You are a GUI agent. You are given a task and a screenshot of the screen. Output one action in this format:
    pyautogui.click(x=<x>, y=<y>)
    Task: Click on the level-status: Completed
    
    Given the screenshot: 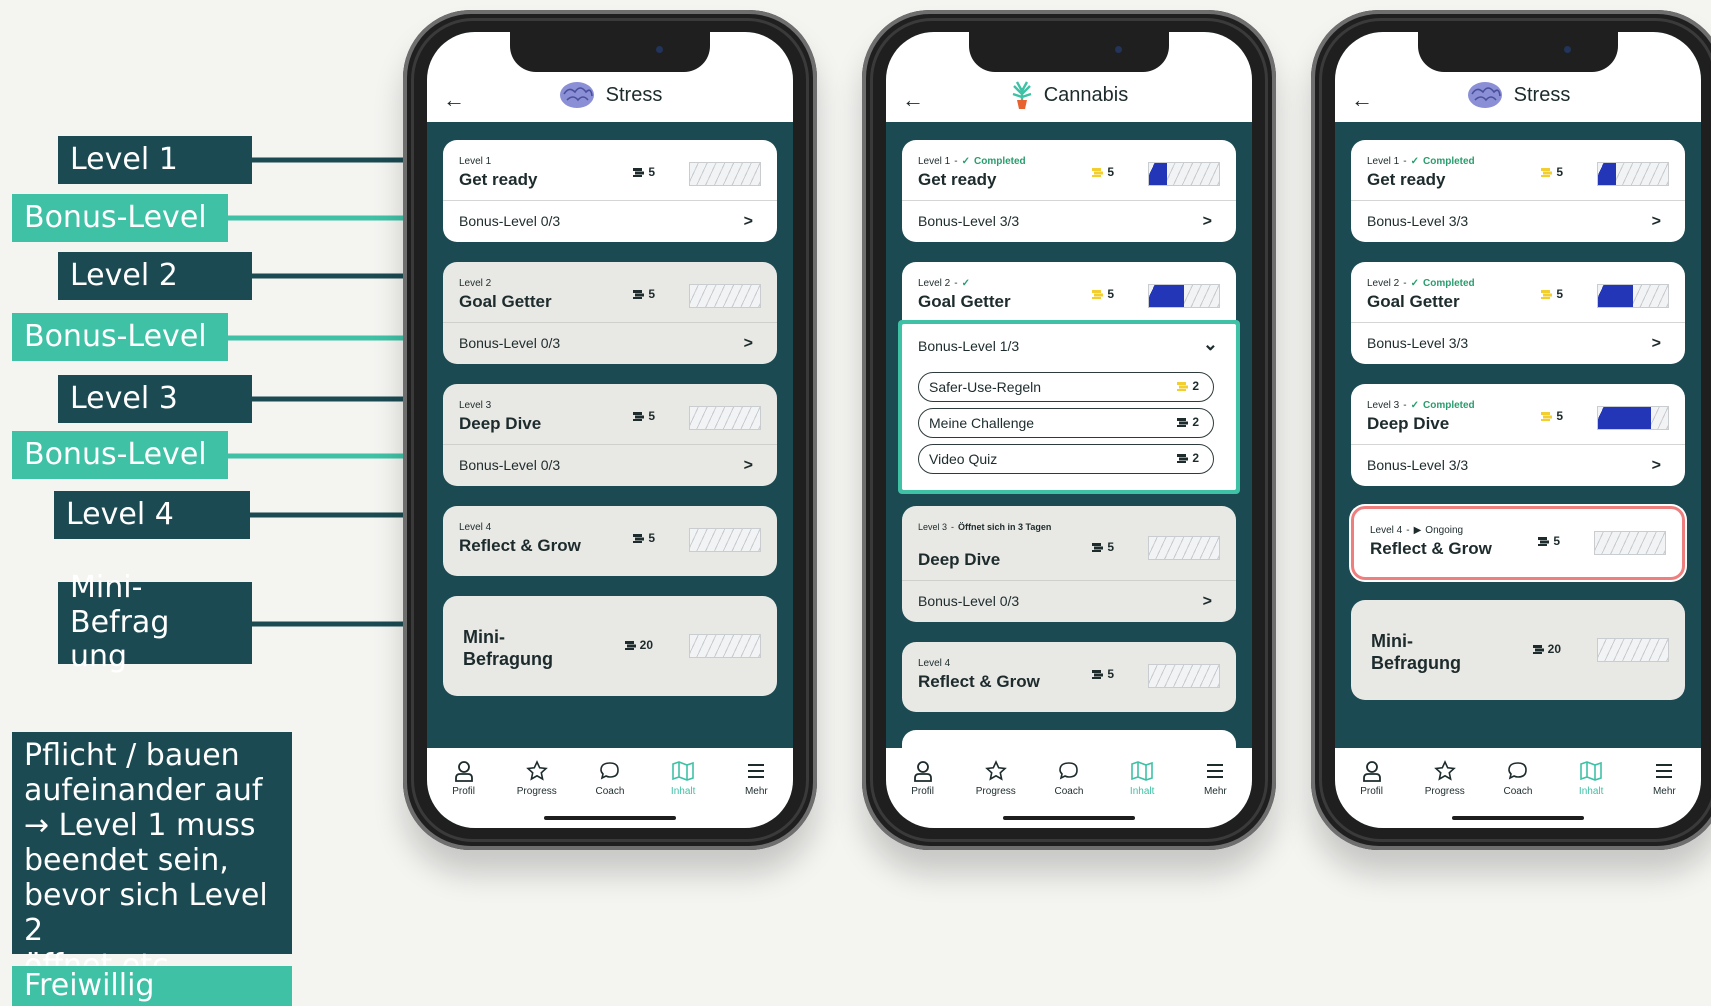 What is the action you would take?
    pyautogui.click(x=999, y=161)
    